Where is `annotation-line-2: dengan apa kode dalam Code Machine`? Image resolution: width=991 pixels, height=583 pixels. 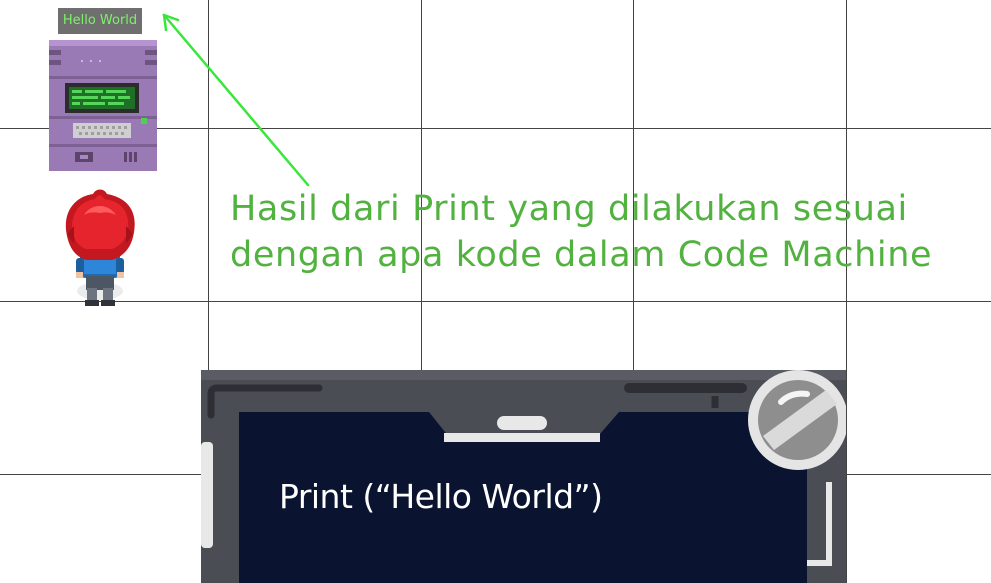
annotation-line-2: dengan apa kode dalam Code Machine is located at coordinates (581, 255).